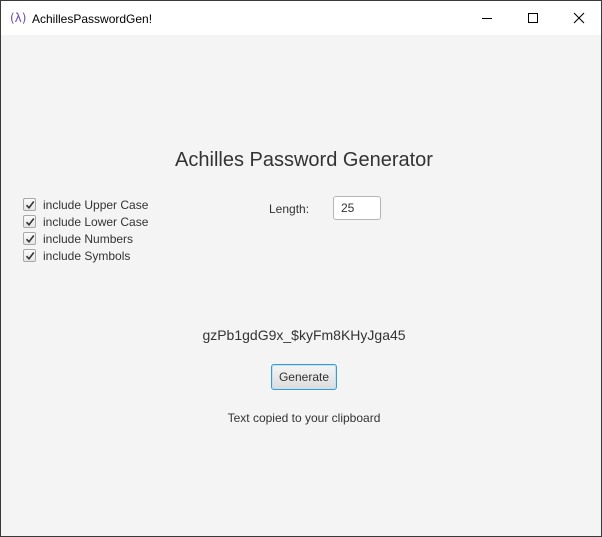  I want to click on lower-case-checkbox, so click(29, 221).